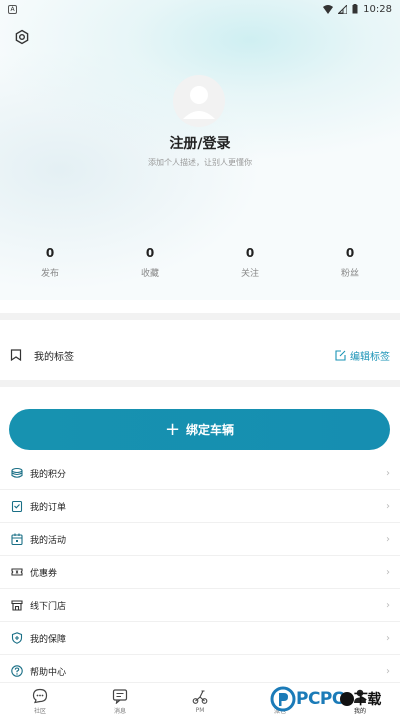  Describe the element at coordinates (16, 506) in the screenshot. I see `order-icon` at that location.